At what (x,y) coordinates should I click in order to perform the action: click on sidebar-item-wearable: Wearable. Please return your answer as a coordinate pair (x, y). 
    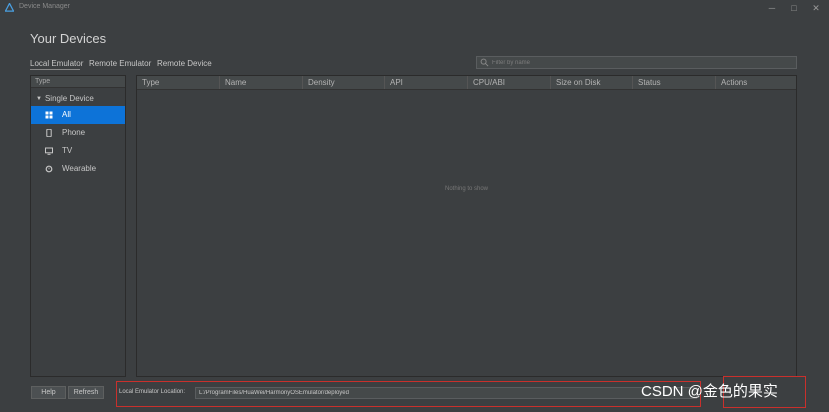
    Looking at the image, I should click on (78, 169).